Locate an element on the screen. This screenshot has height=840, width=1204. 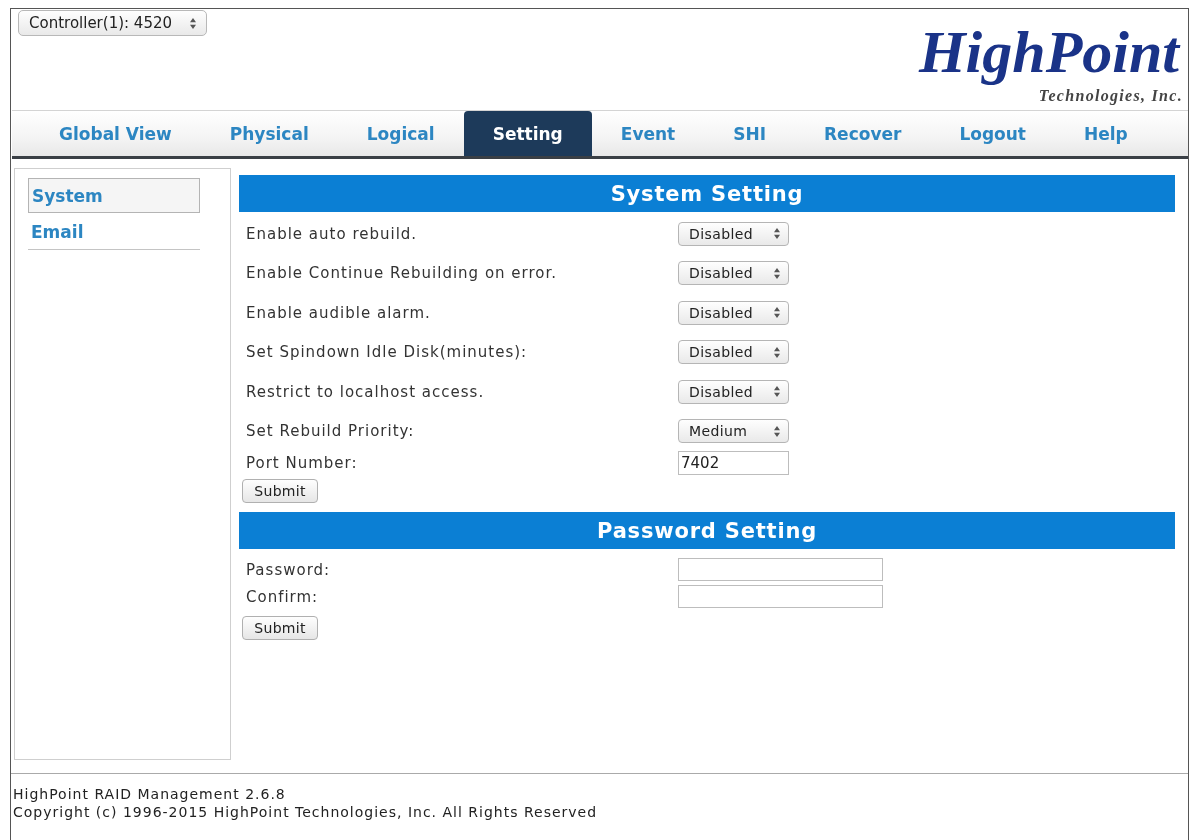
field-label: Set Spindown Idle Disk(minutes): is located at coordinates (387, 352).